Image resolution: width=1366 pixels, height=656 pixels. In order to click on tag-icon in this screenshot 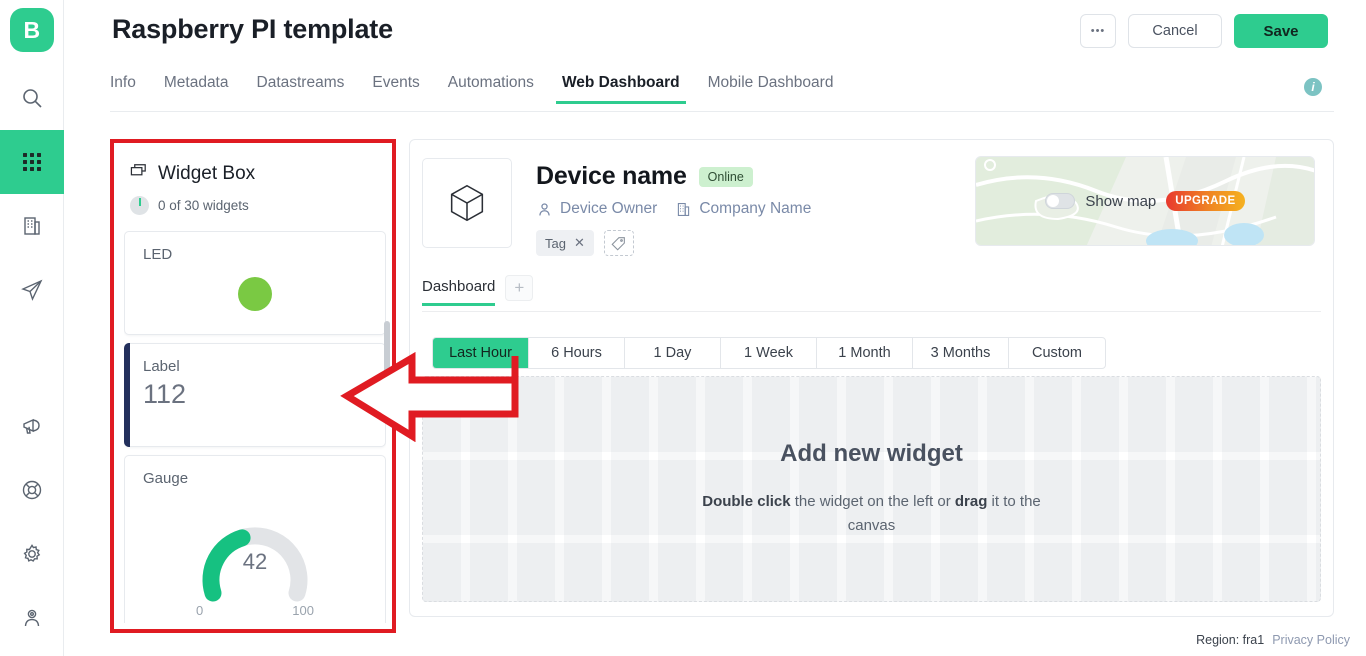, I will do `click(618, 243)`.